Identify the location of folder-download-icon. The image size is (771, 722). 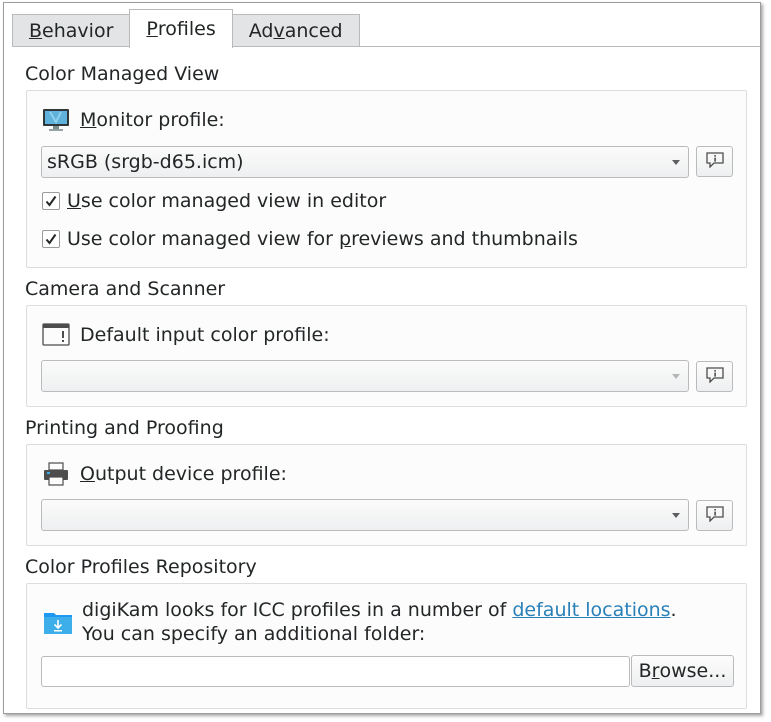
(58, 624).